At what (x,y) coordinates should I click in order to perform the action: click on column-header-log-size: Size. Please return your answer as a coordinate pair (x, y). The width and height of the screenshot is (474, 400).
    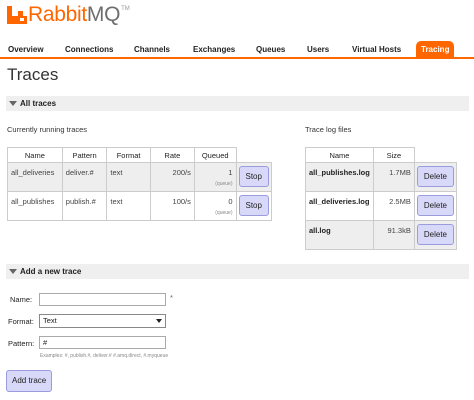
    Looking at the image, I should click on (393, 155).